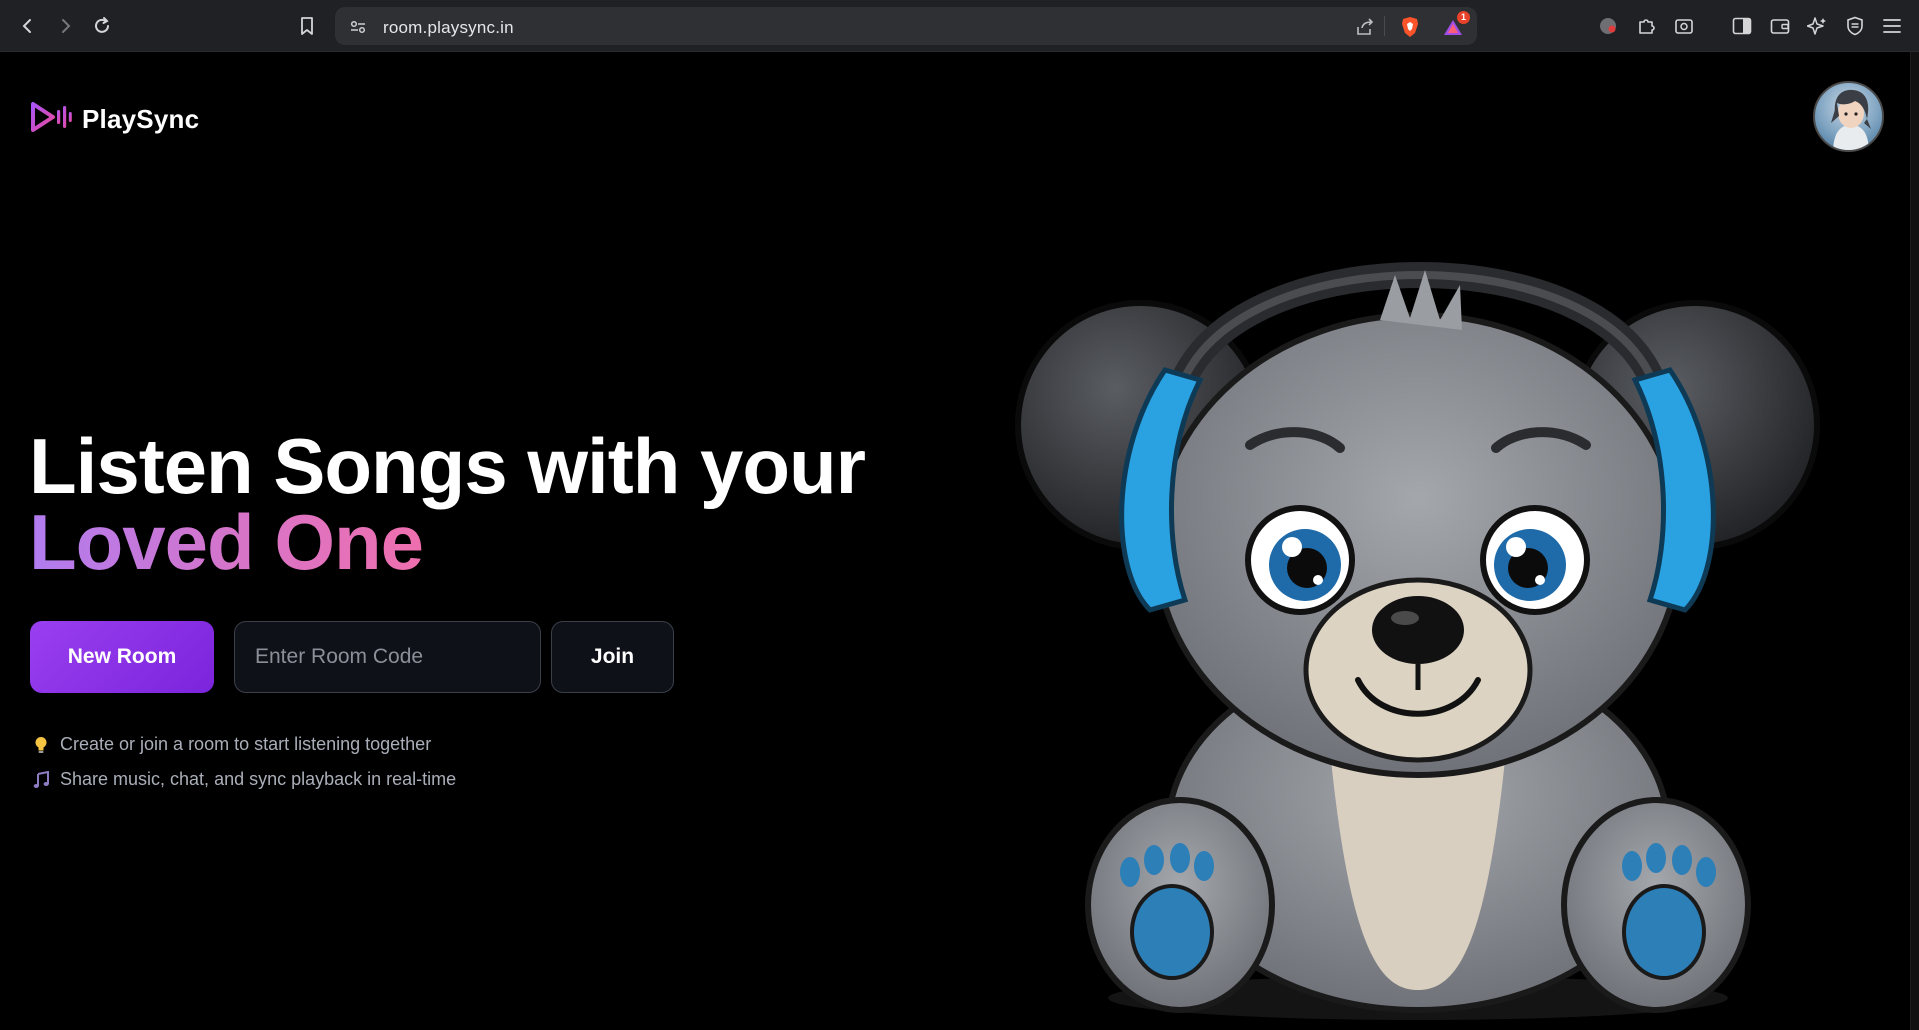 This screenshot has height=1030, width=1919. I want to click on page-scrollbar, so click(1914, 541).